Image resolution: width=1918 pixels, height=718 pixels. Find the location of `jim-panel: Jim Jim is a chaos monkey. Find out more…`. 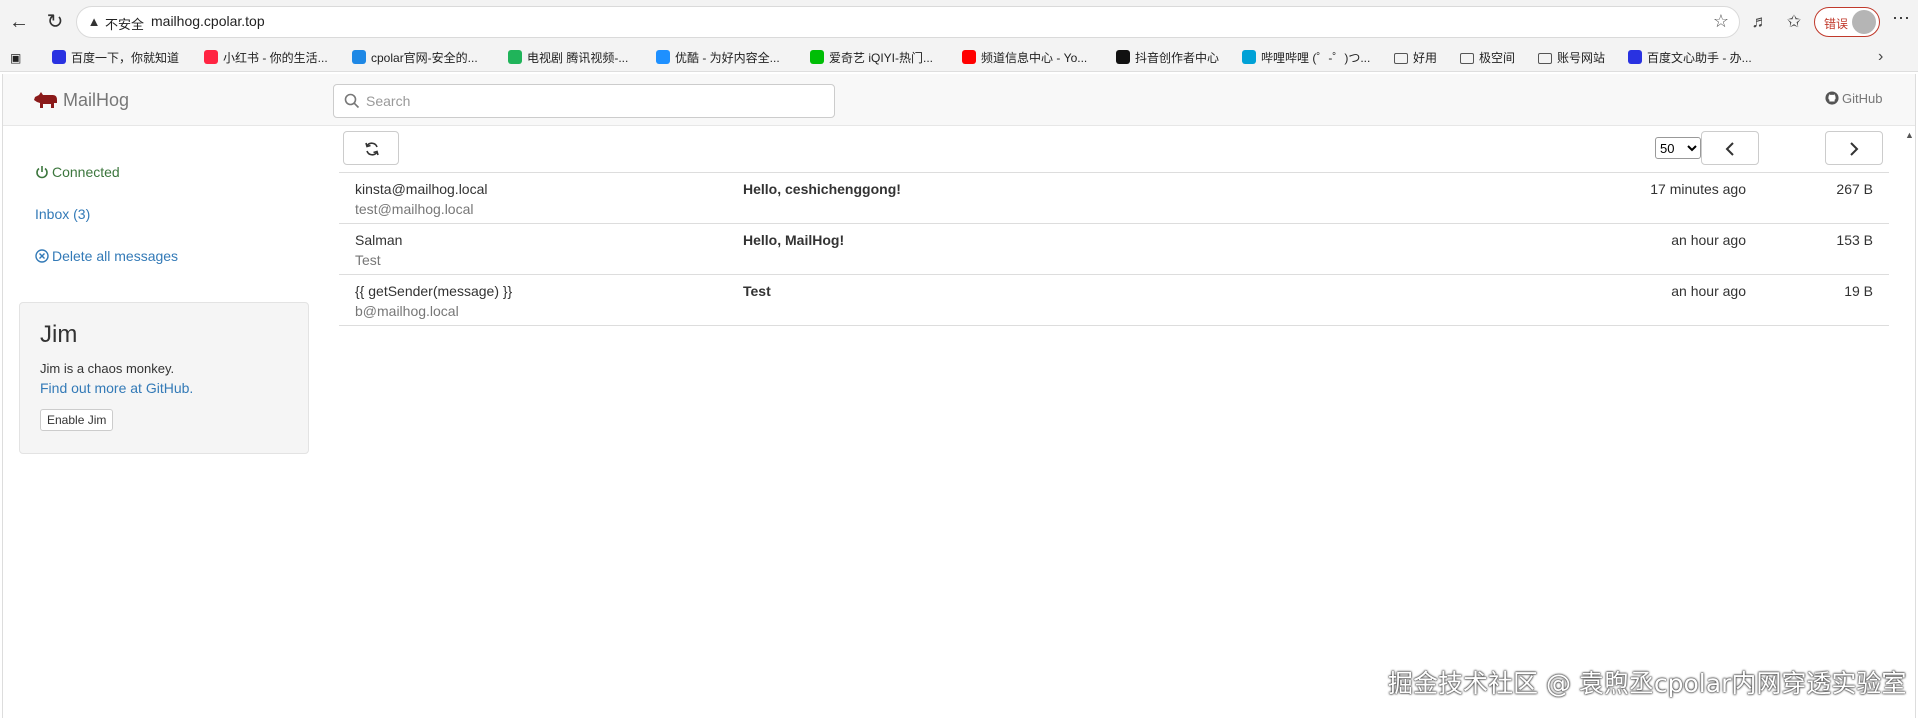

jim-panel: Jim Jim is a chaos monkey. Find out more… is located at coordinates (164, 378).